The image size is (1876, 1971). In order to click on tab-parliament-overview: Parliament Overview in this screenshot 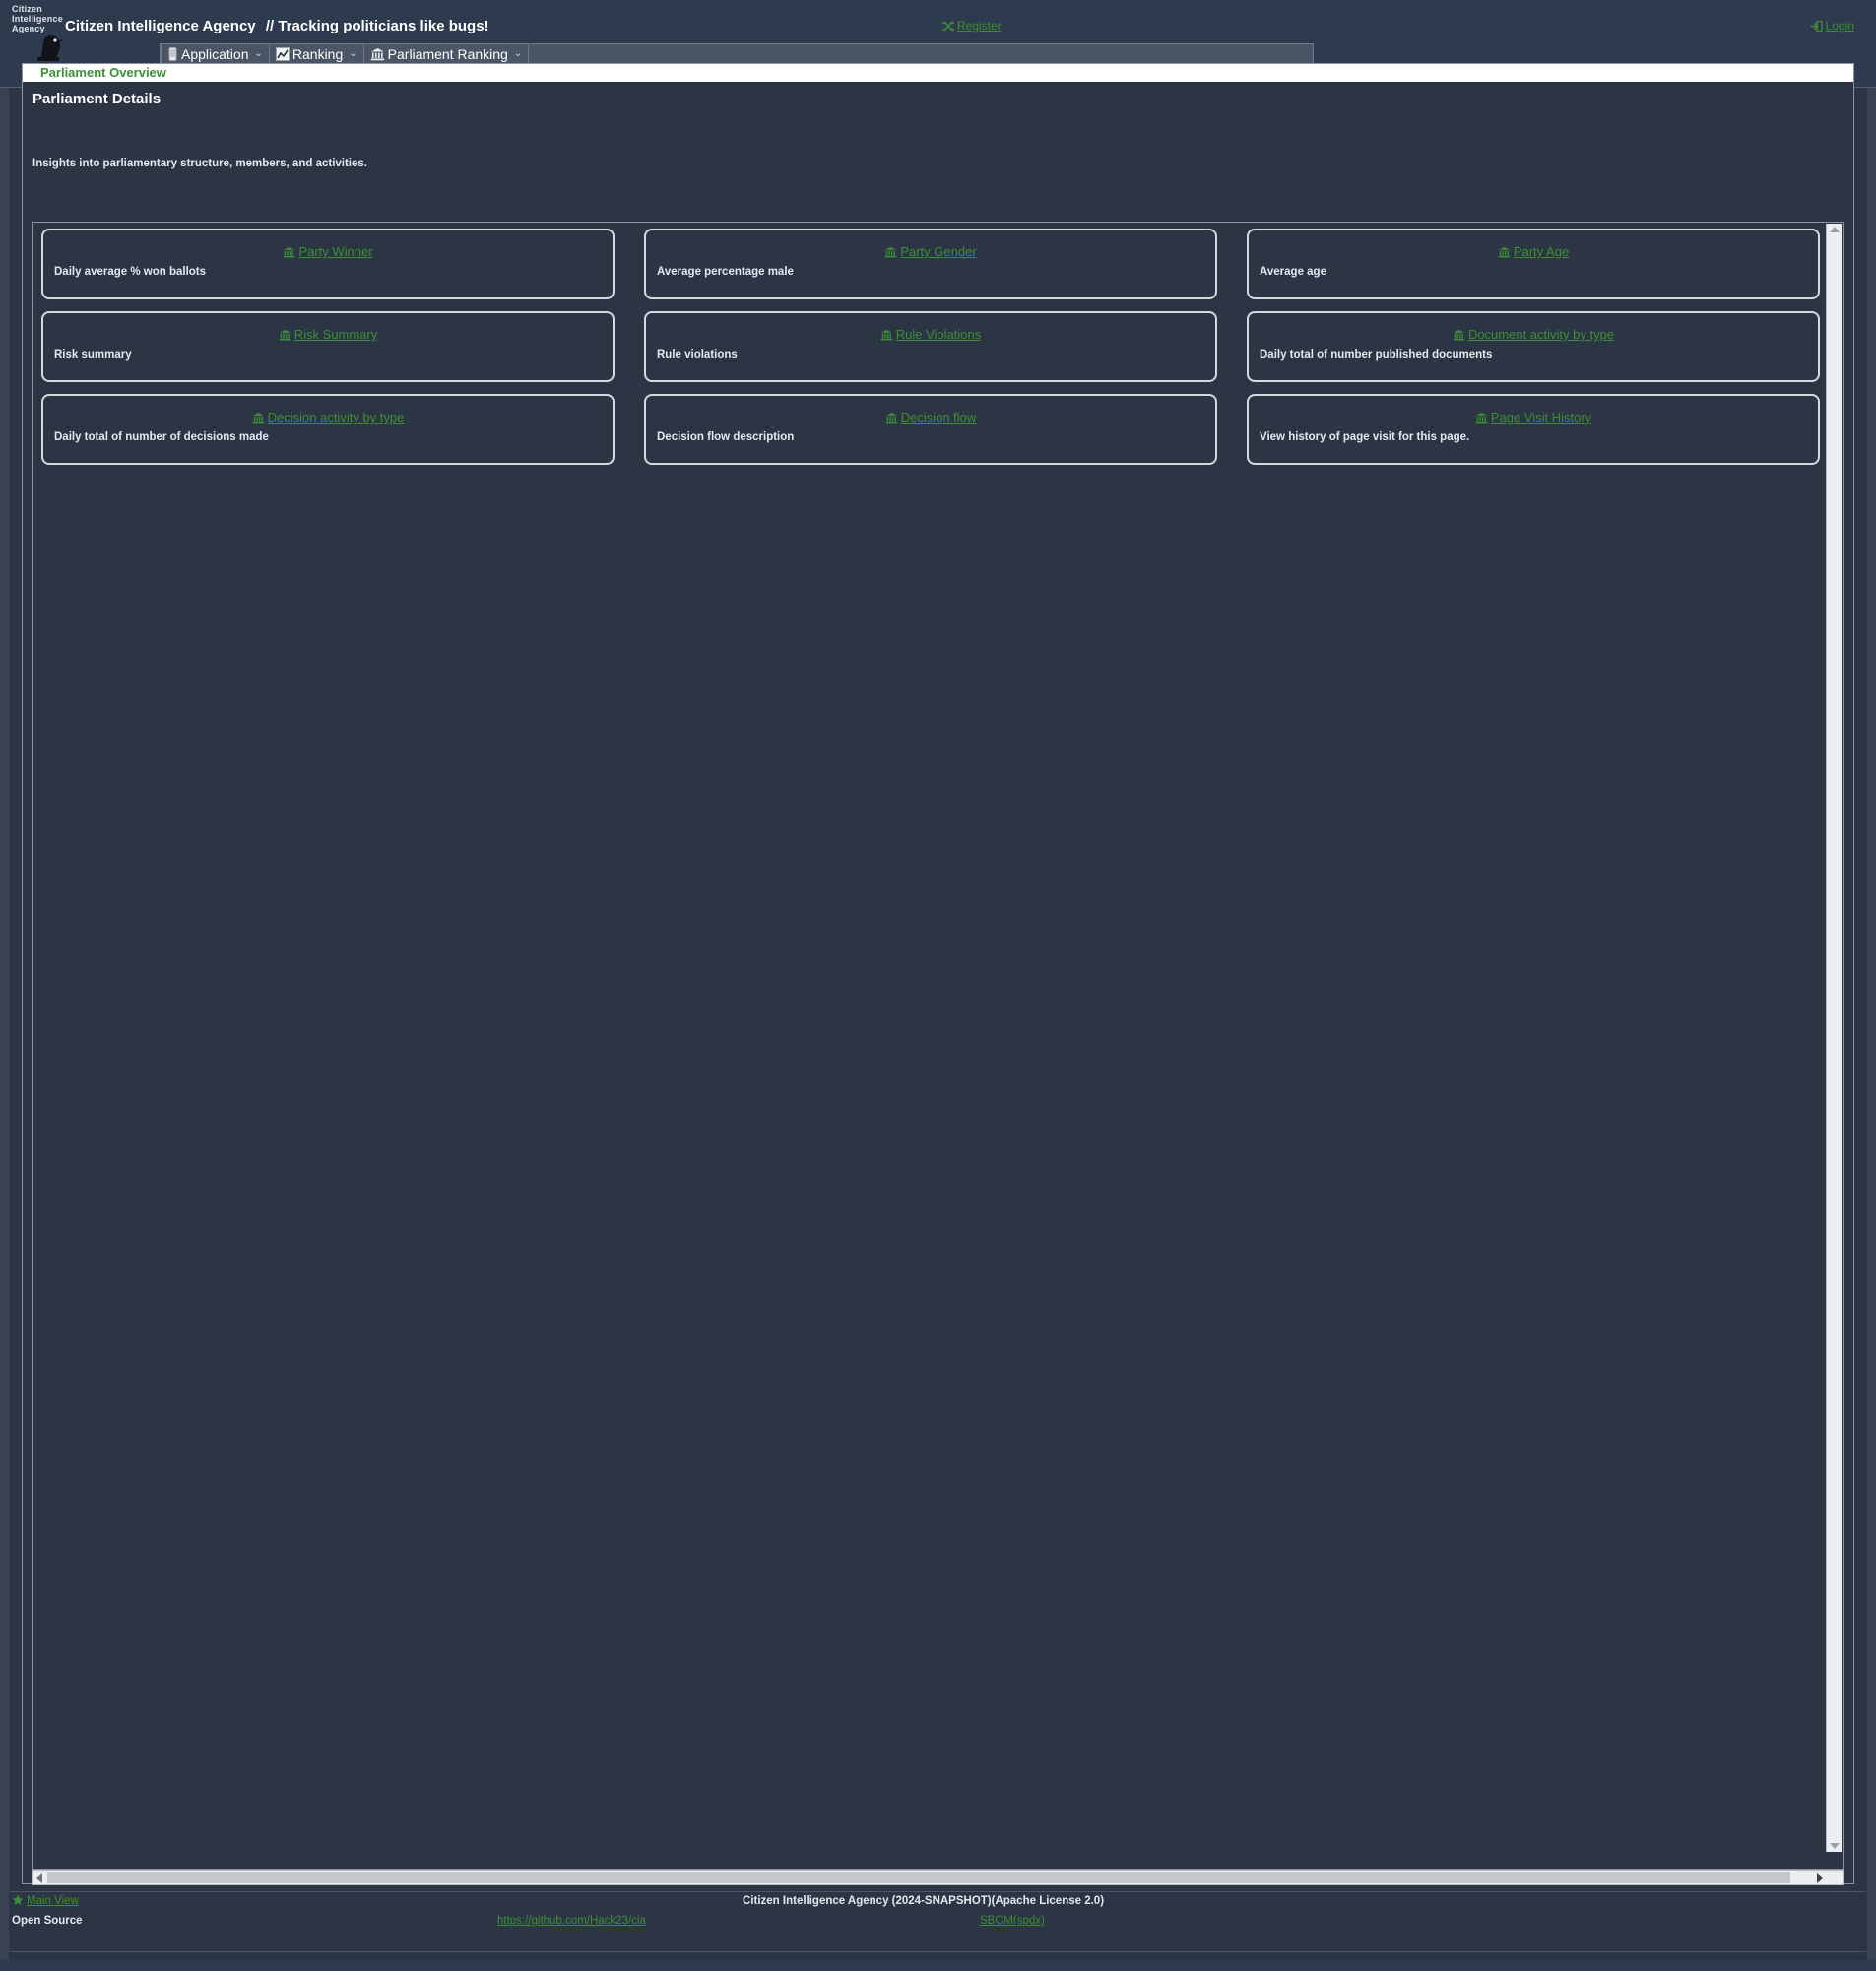, I will do `click(103, 73)`.